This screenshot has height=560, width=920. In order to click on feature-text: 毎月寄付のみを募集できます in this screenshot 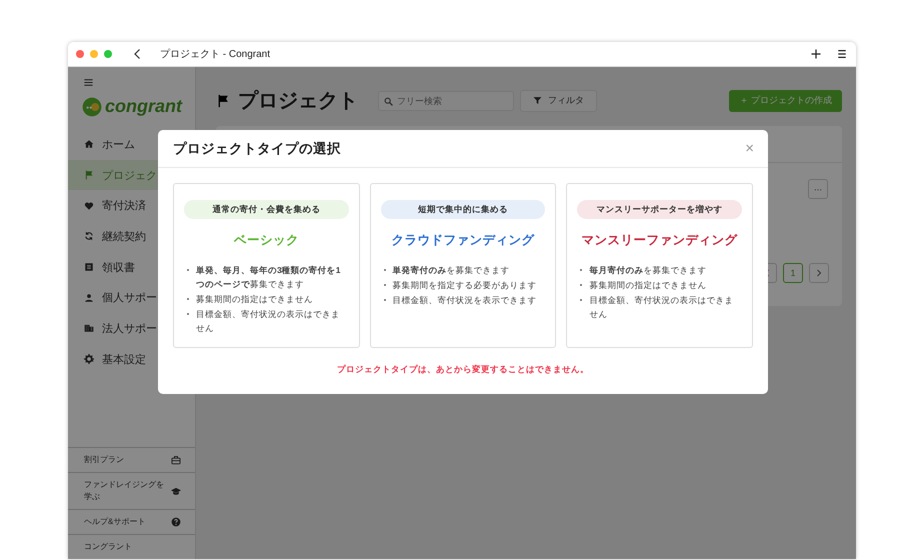, I will do `click(647, 270)`.